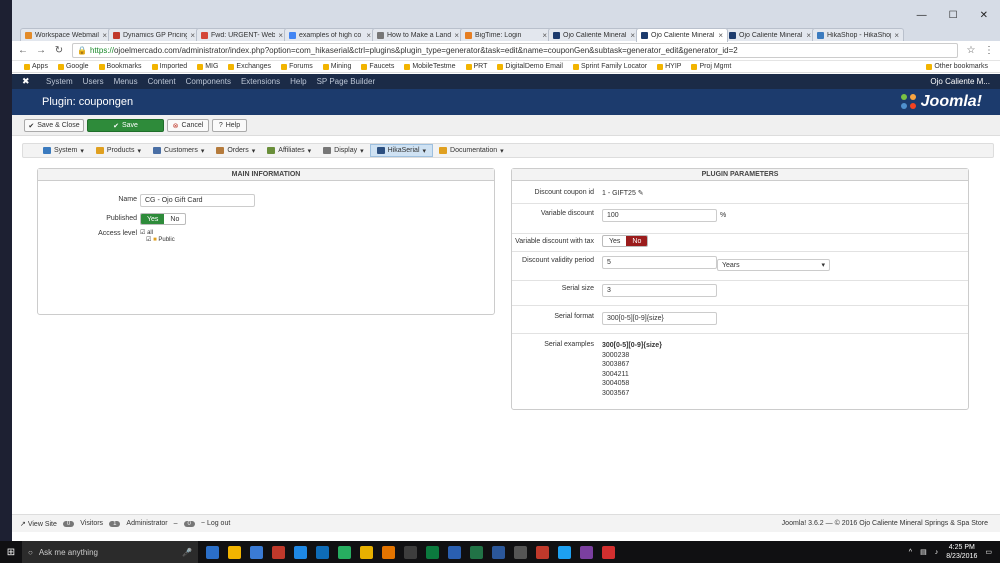  Describe the element at coordinates (73, 66) in the screenshot. I see `bookmark-item: Google` at that location.